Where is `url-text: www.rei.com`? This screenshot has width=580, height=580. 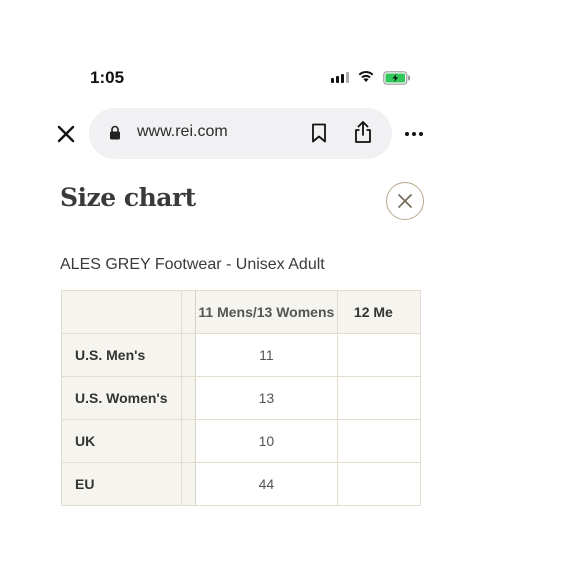
url-text: www.rei.com is located at coordinates (182, 132).